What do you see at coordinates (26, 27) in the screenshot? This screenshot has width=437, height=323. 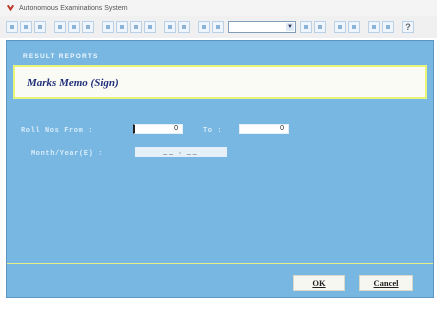 I see `toolbar-prev-icon` at bounding box center [26, 27].